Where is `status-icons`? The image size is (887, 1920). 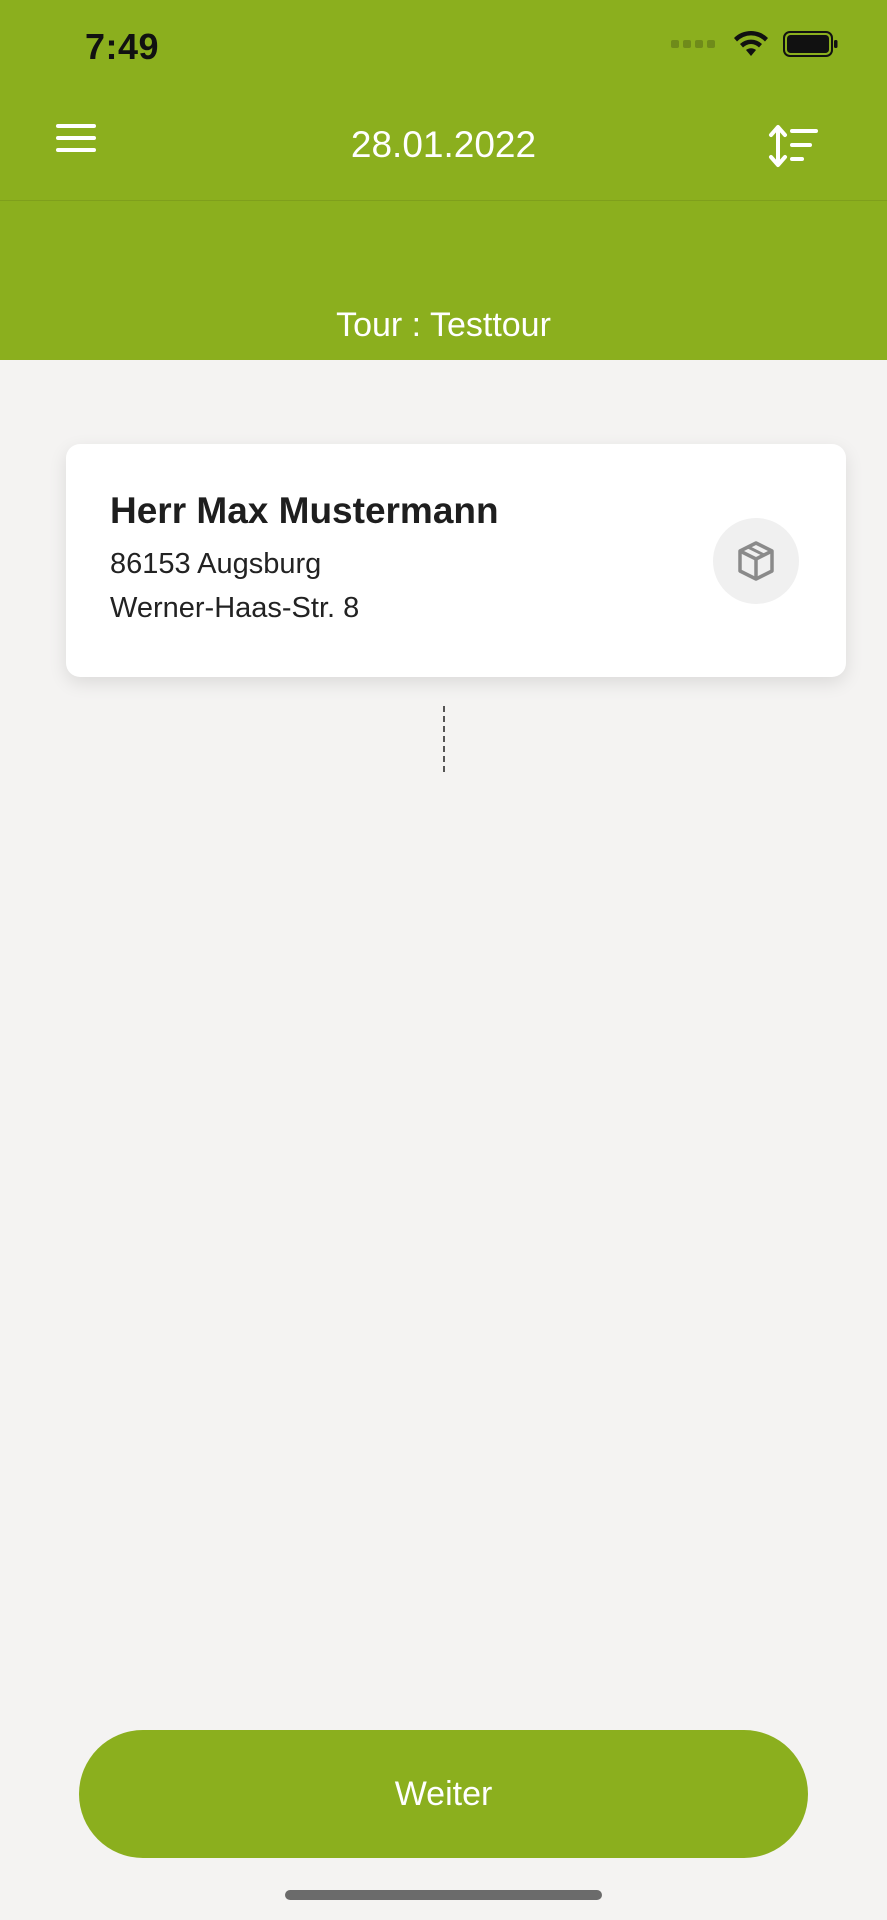
status-icons is located at coordinates (755, 44).